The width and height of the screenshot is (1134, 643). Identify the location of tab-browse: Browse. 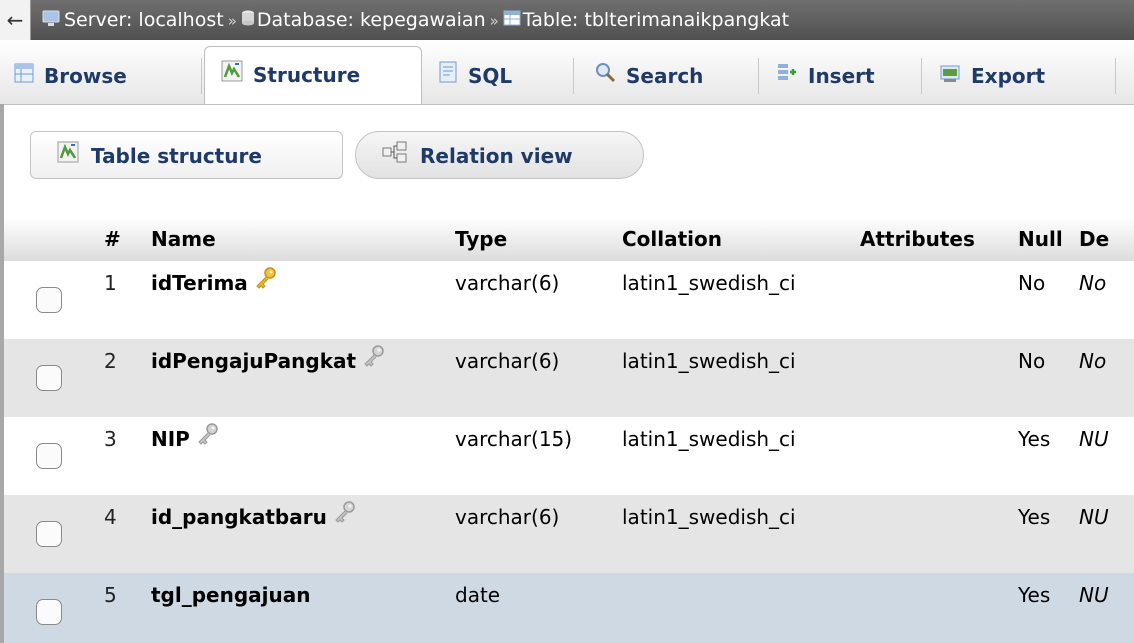
(70, 76).